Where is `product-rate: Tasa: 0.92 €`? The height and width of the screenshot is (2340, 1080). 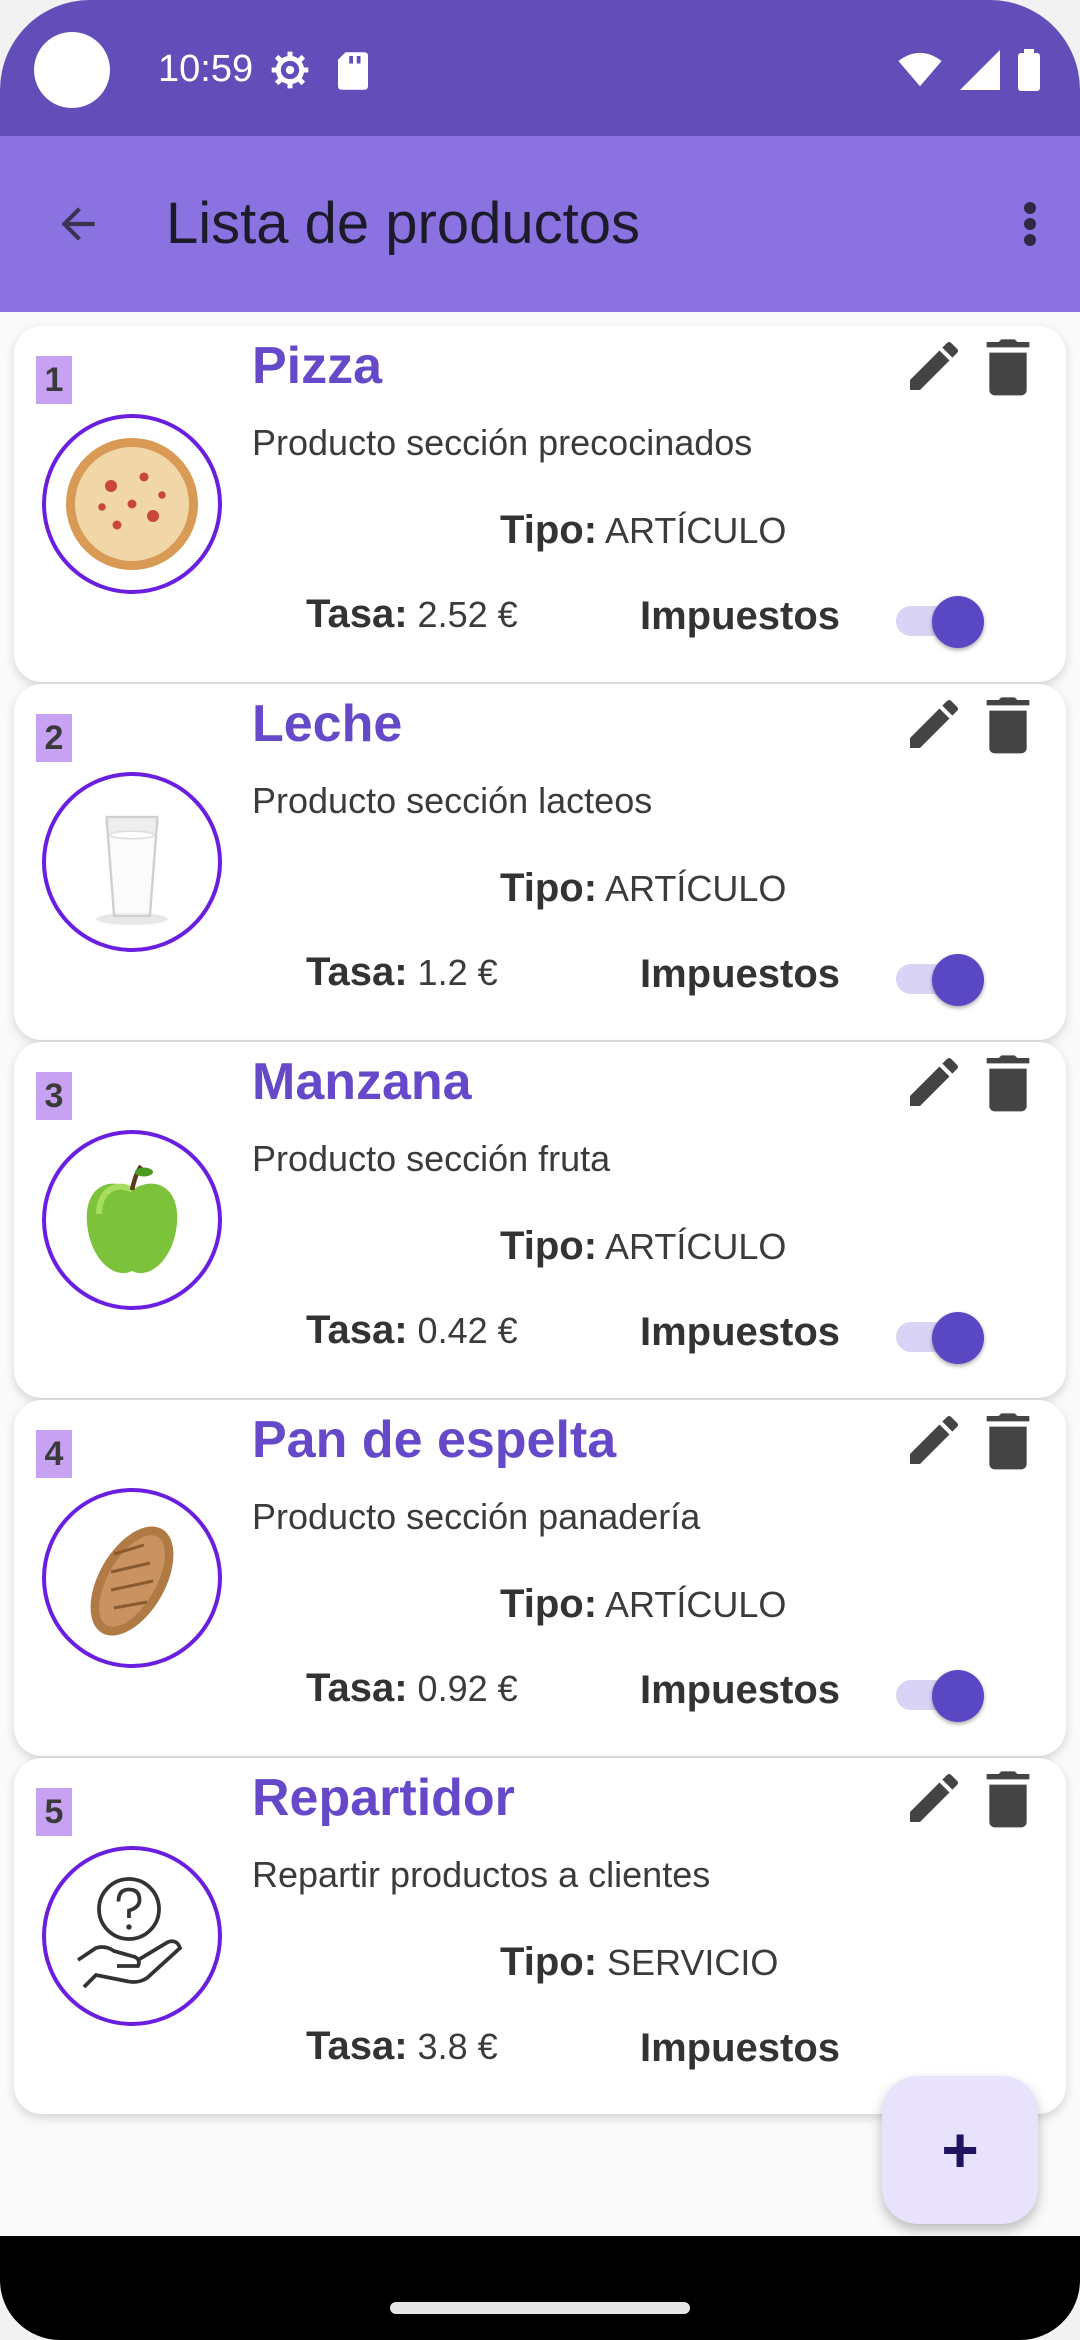 product-rate: Tasa: 0.92 € is located at coordinates (412, 1688).